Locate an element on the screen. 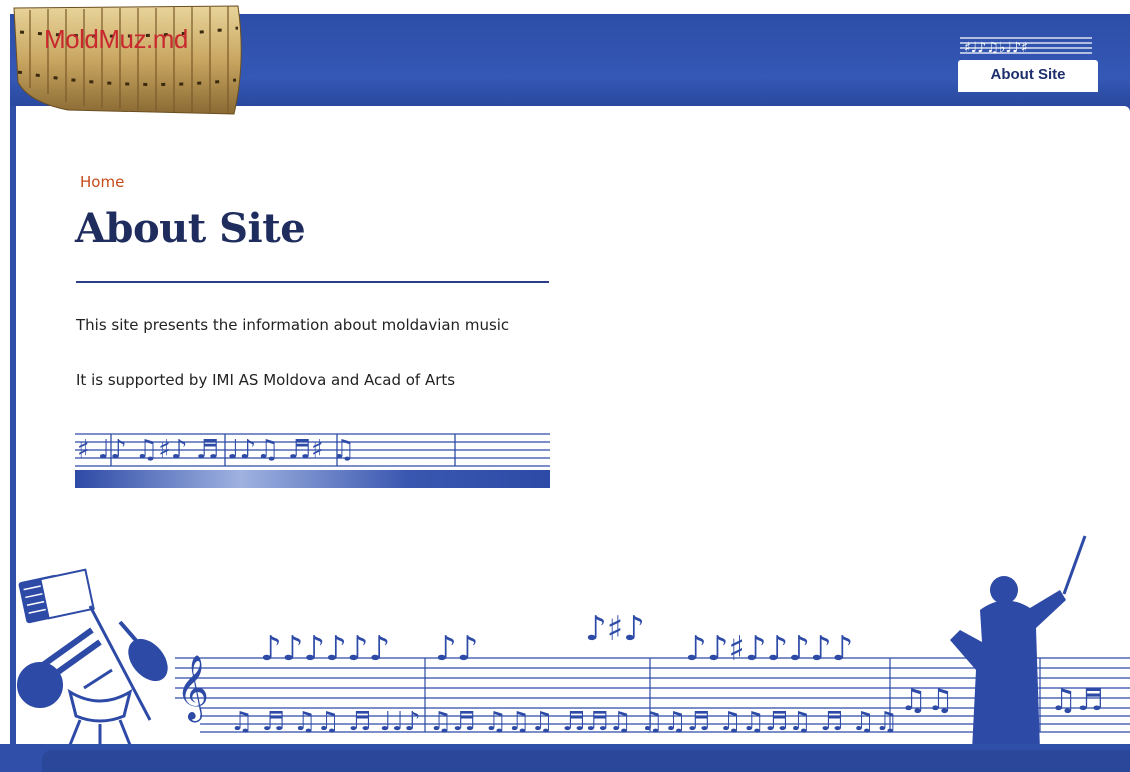 The height and width of the screenshot is (772, 1130). music-staff-icon: ♯♩♪♫♭♩♪♯ is located at coordinates (1026, 46).